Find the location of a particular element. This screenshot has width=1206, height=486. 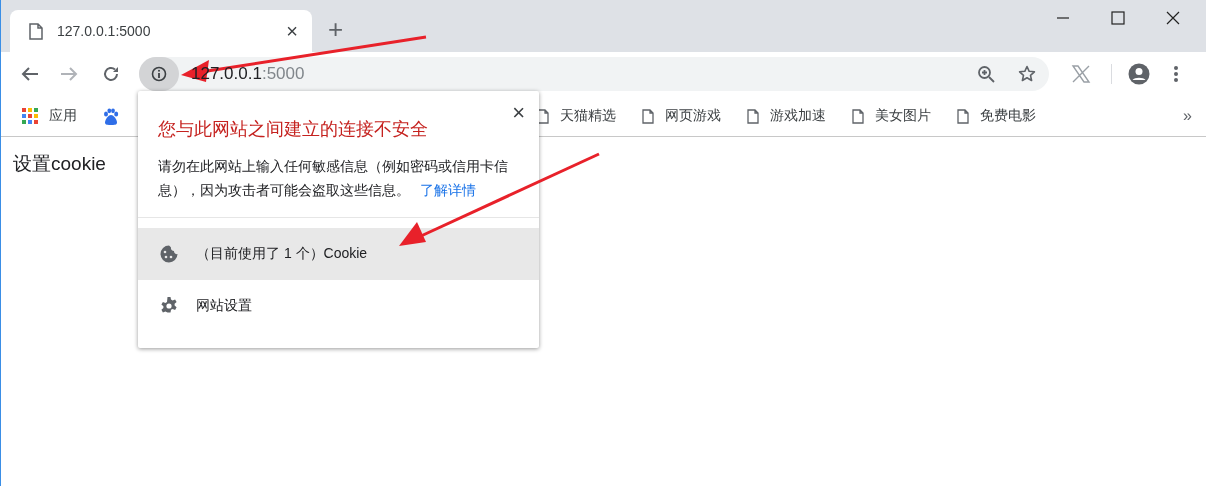

paw-icon is located at coordinates (111, 116).